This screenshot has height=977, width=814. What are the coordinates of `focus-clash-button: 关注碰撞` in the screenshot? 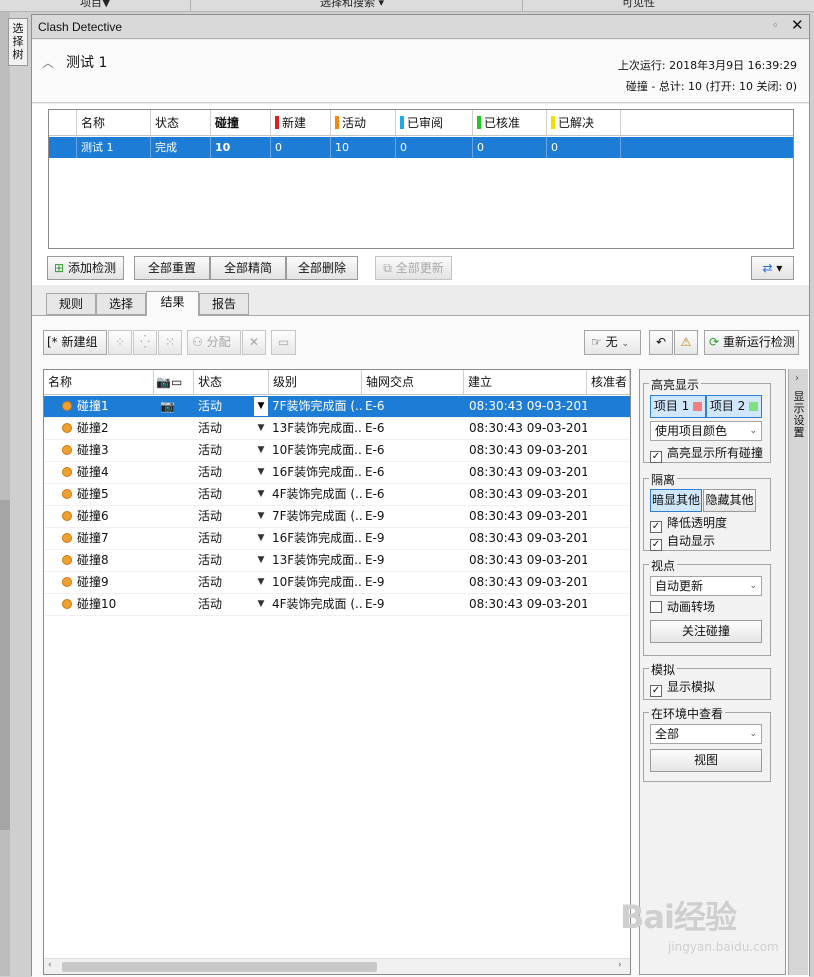 It's located at (706, 631).